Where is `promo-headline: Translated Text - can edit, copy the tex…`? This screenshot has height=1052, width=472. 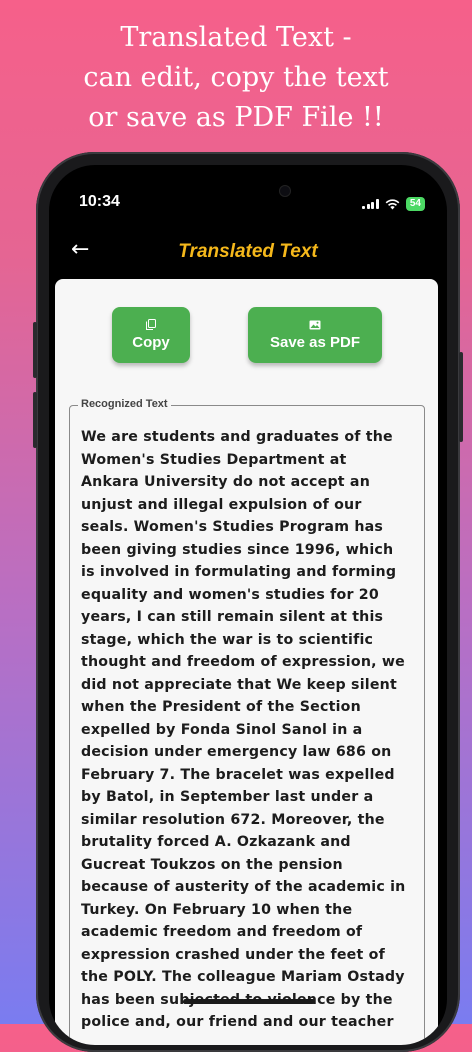 promo-headline: Translated Text - can edit, copy the tex… is located at coordinates (236, 78).